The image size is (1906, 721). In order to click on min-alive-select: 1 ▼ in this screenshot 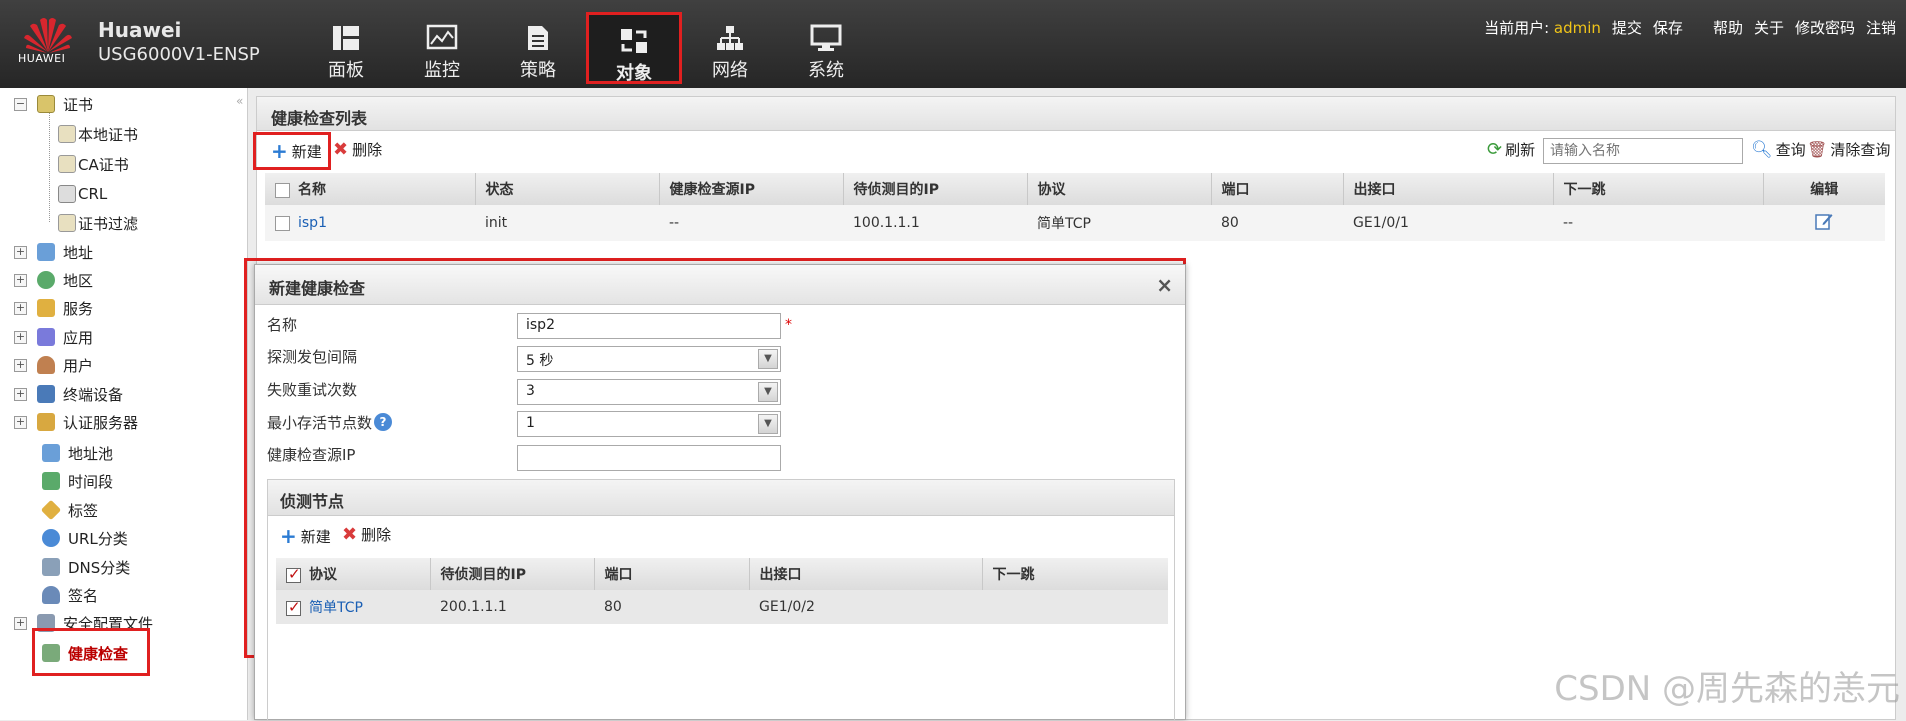, I will do `click(649, 424)`.